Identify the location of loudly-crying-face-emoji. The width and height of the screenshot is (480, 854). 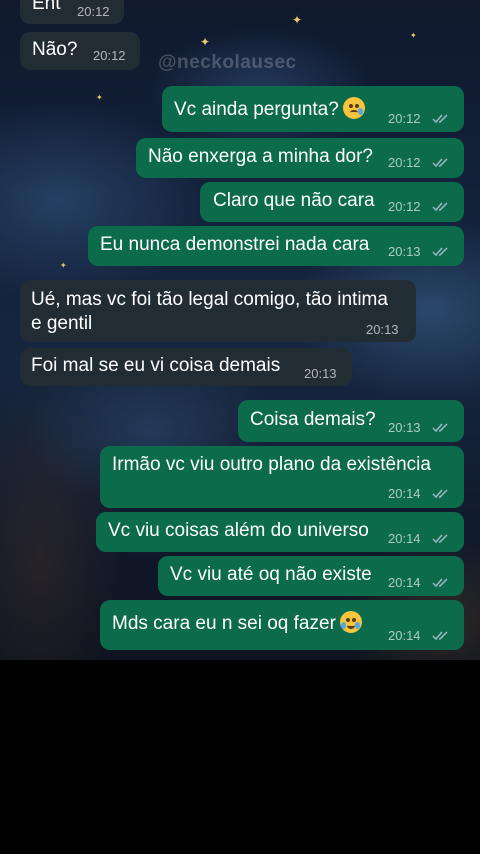
(350, 622).